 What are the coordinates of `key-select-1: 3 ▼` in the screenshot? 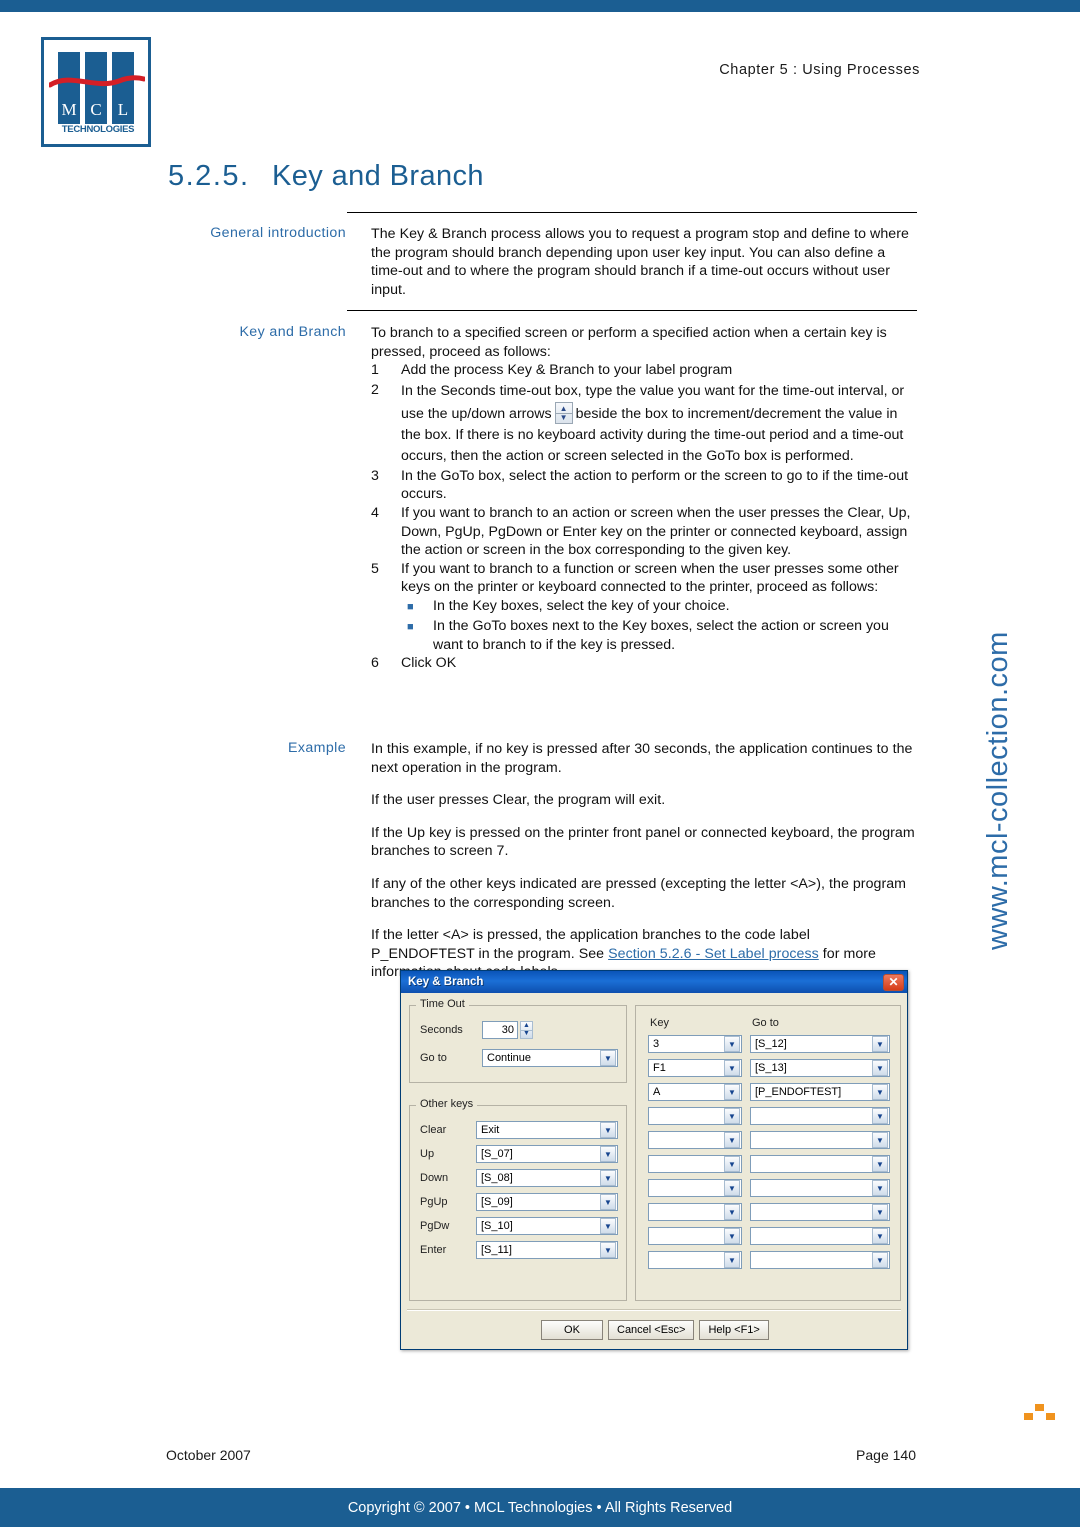 It's located at (695, 1044).